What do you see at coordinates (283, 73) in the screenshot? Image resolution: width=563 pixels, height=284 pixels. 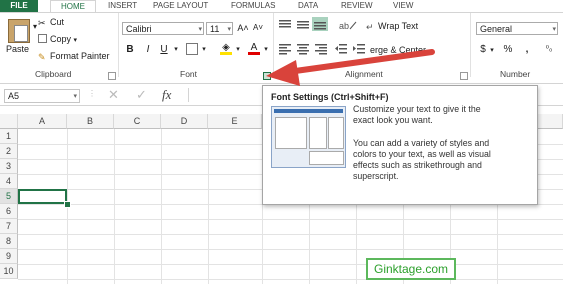 I see `arrow-head-icon` at bounding box center [283, 73].